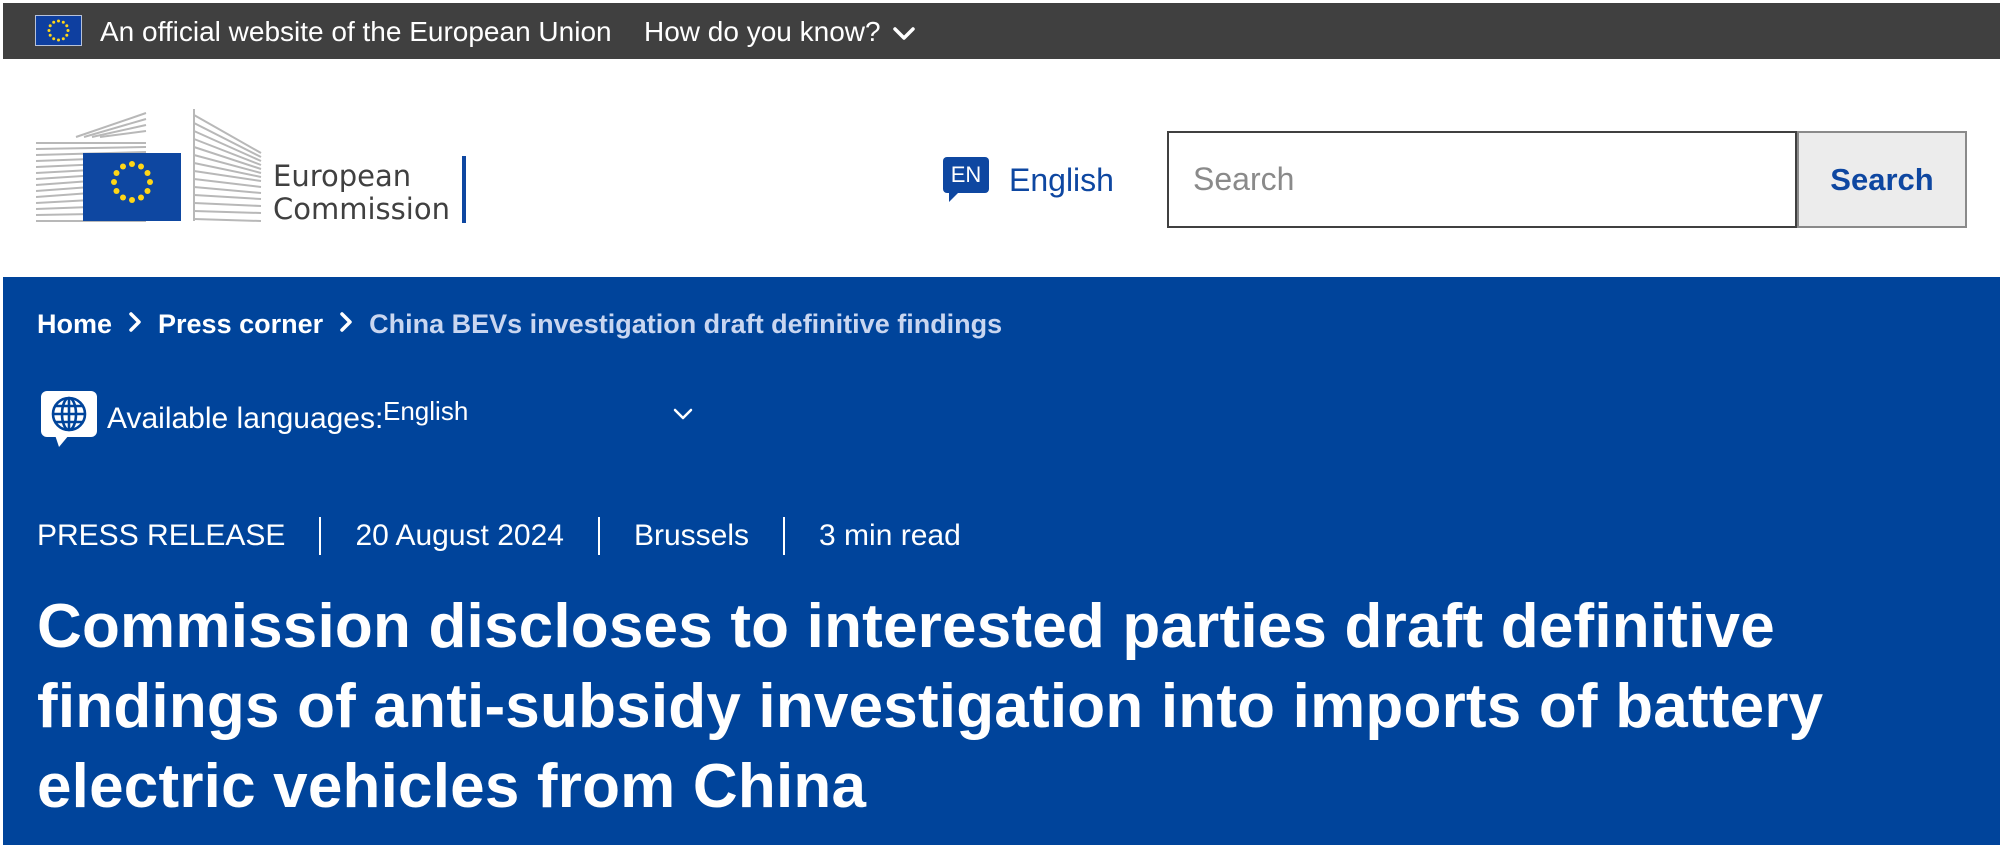 This screenshot has width=2007, height=849. What do you see at coordinates (342, 176) in the screenshot?
I see `logo-line-1: European` at bounding box center [342, 176].